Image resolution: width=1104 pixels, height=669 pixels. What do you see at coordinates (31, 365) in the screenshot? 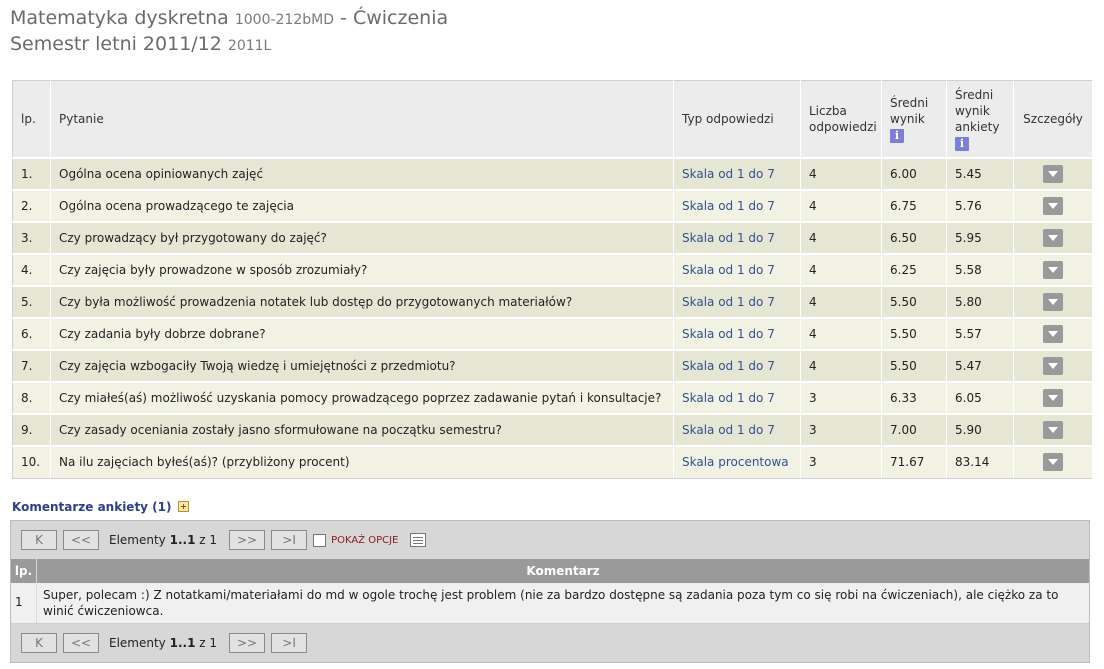
I see `row-lp: 7.` at bounding box center [31, 365].